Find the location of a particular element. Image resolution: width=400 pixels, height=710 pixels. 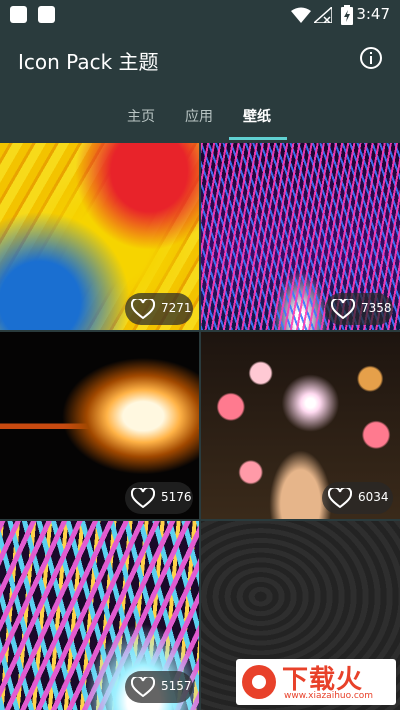

like-count: 6034 is located at coordinates (373, 497).